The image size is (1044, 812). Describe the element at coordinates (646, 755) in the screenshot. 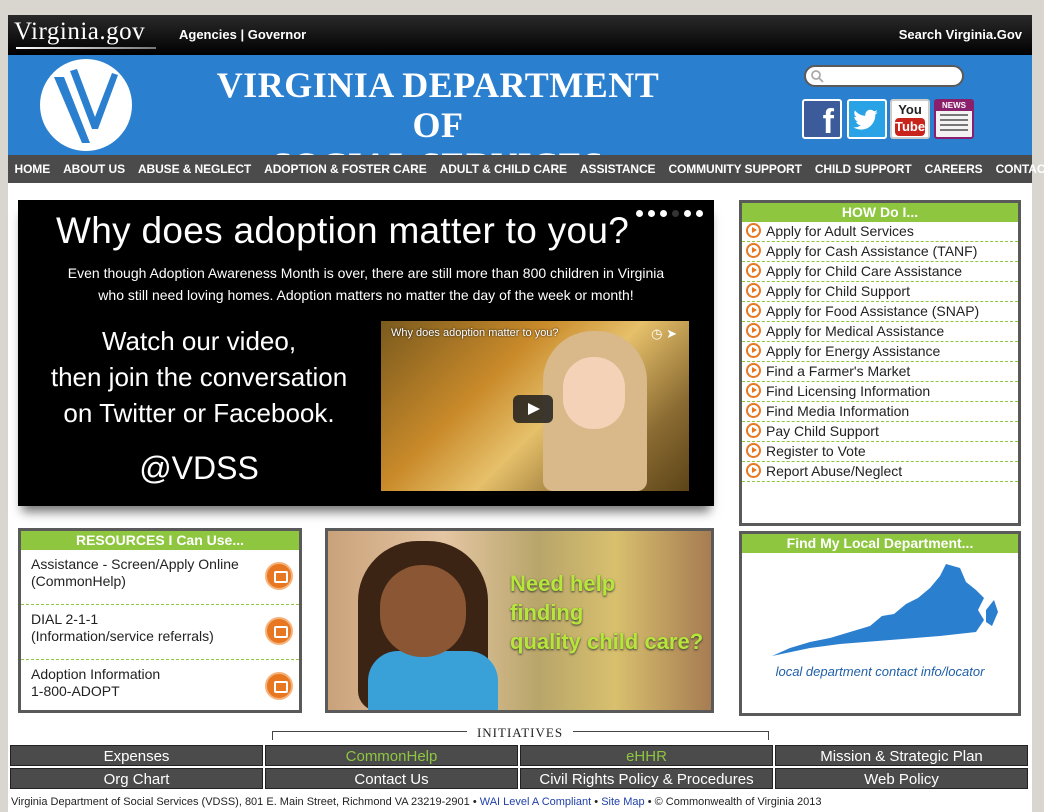

I see `initiative-ehhr: eHHR` at that location.